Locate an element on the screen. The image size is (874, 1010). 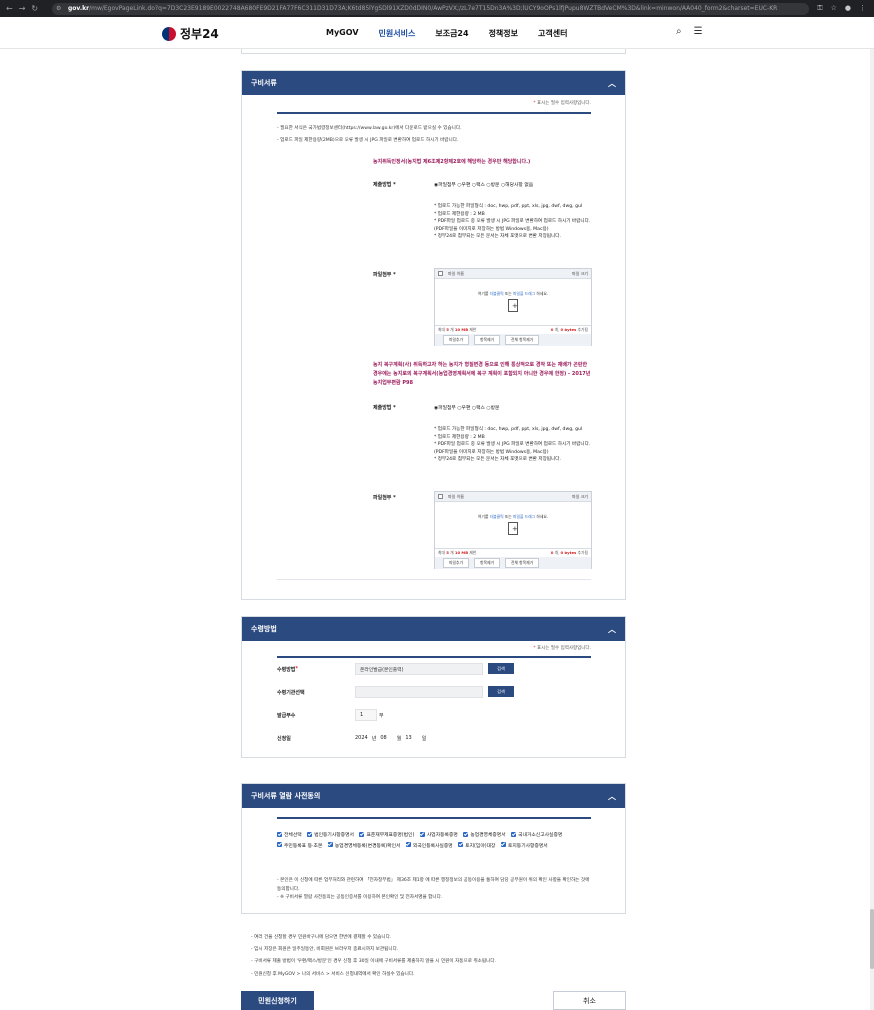
doc1-method-label: 제출방법 * is located at coordinates (384, 185).